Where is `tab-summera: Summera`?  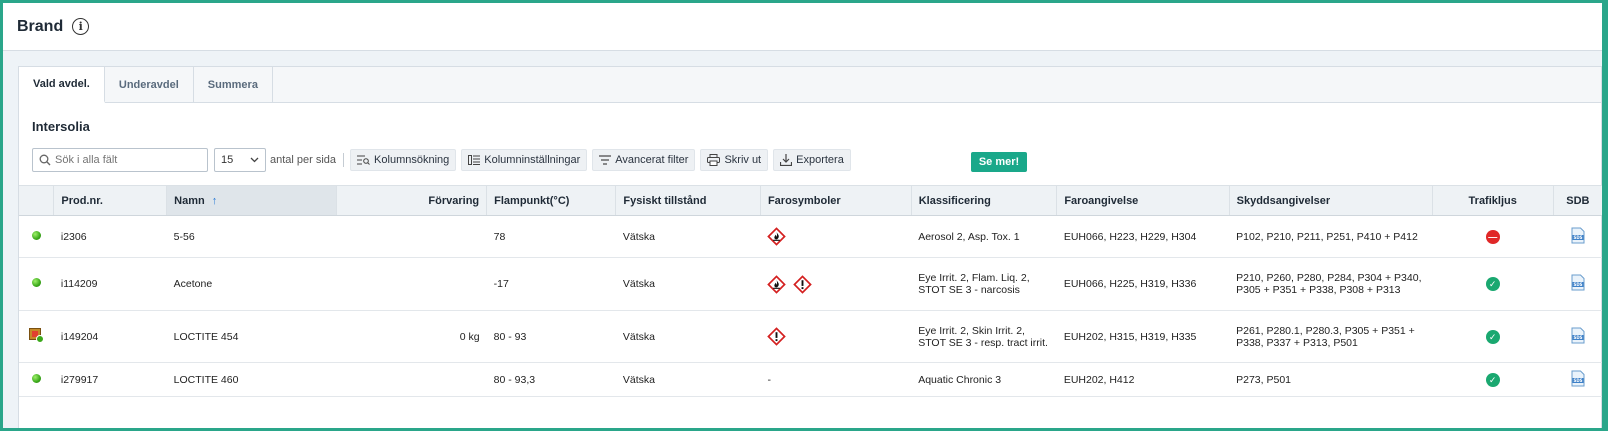 tab-summera: Summera is located at coordinates (233, 84).